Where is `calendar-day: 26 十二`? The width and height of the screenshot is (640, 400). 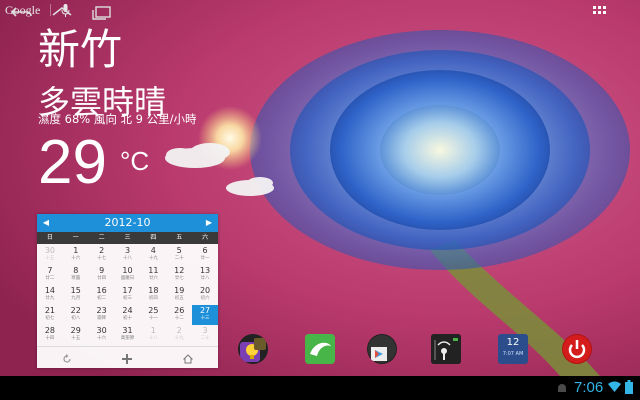 calendar-day: 26 十二 is located at coordinates (179, 315).